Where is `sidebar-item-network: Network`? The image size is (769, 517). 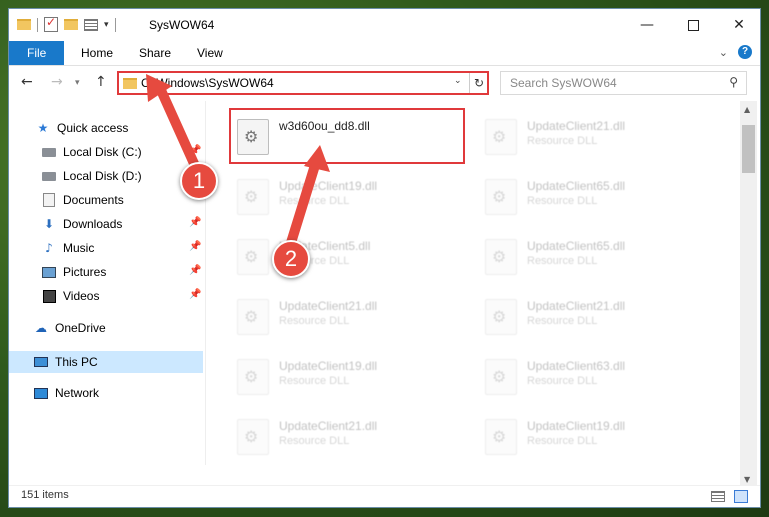
sidebar-item-network: Network is located at coordinates (66, 393).